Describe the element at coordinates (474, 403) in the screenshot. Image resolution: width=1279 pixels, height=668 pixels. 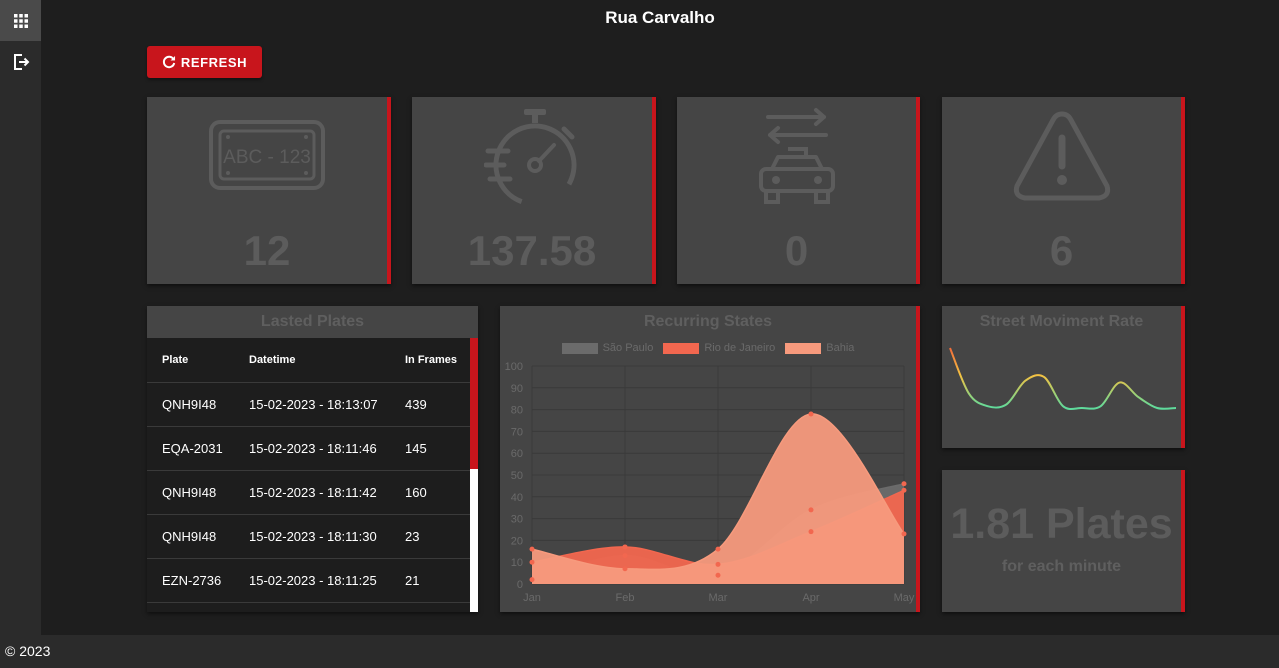
I see `scrollbar-thumb` at that location.